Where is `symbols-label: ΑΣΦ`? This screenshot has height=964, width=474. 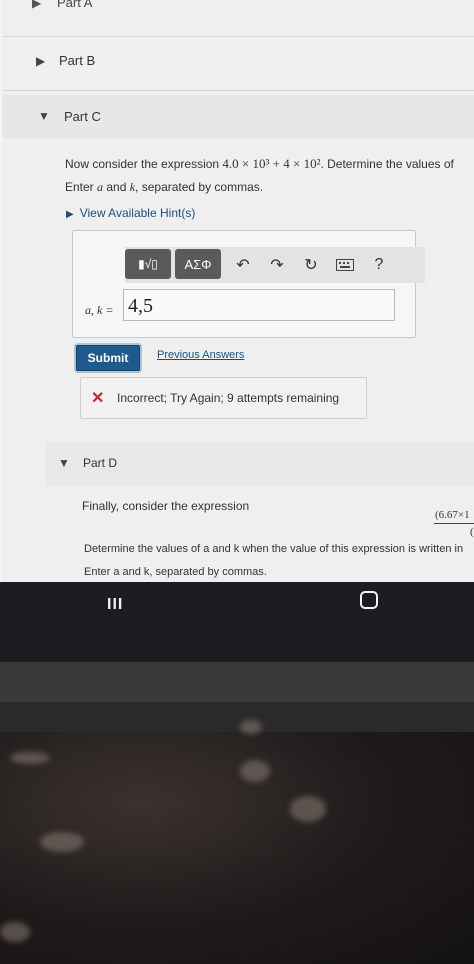
symbols-label: ΑΣΦ is located at coordinates (198, 264).